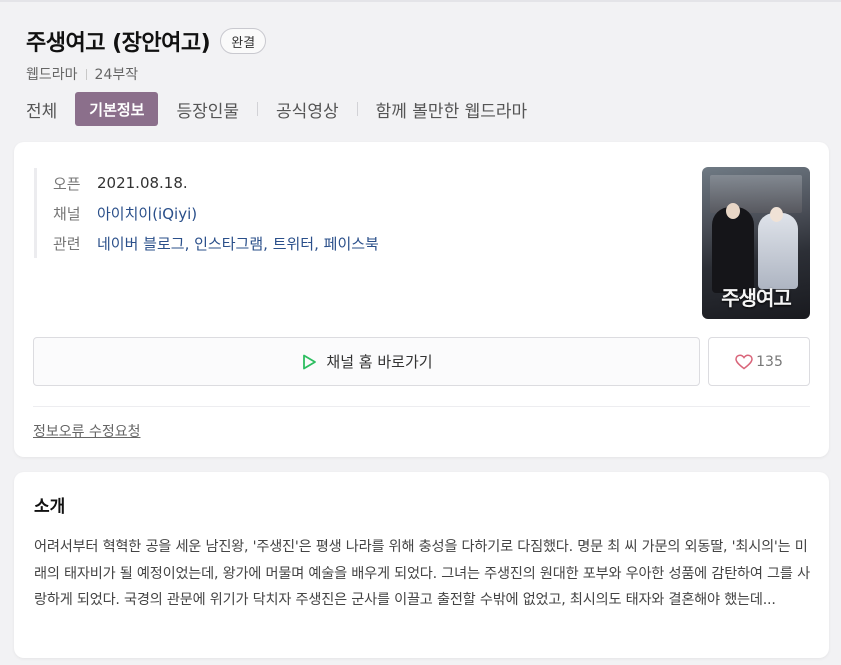 This screenshot has height=665, width=841. What do you see at coordinates (420, 1) in the screenshot?
I see `top-border` at bounding box center [420, 1].